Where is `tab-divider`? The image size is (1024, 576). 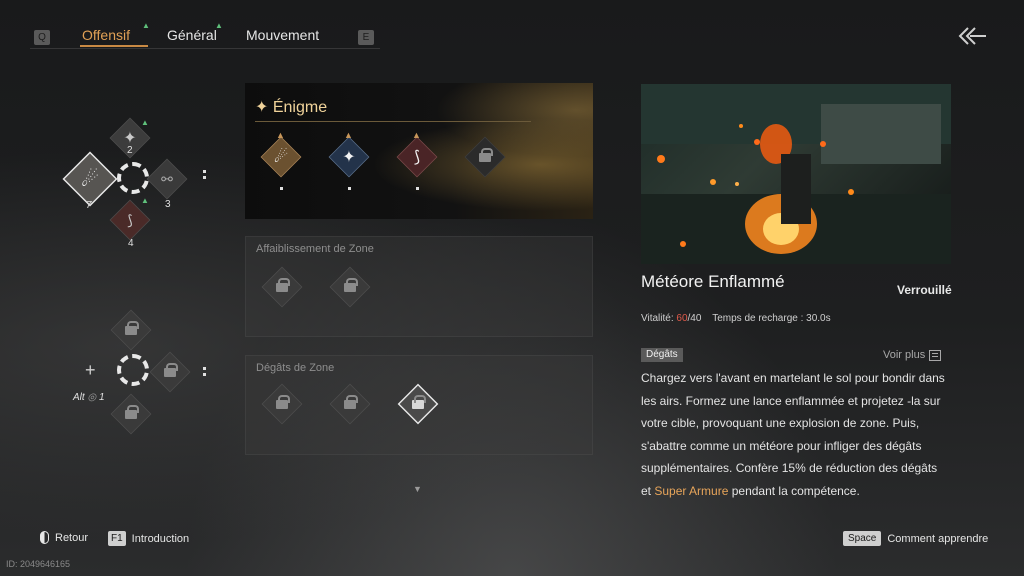 tab-divider is located at coordinates (205, 48).